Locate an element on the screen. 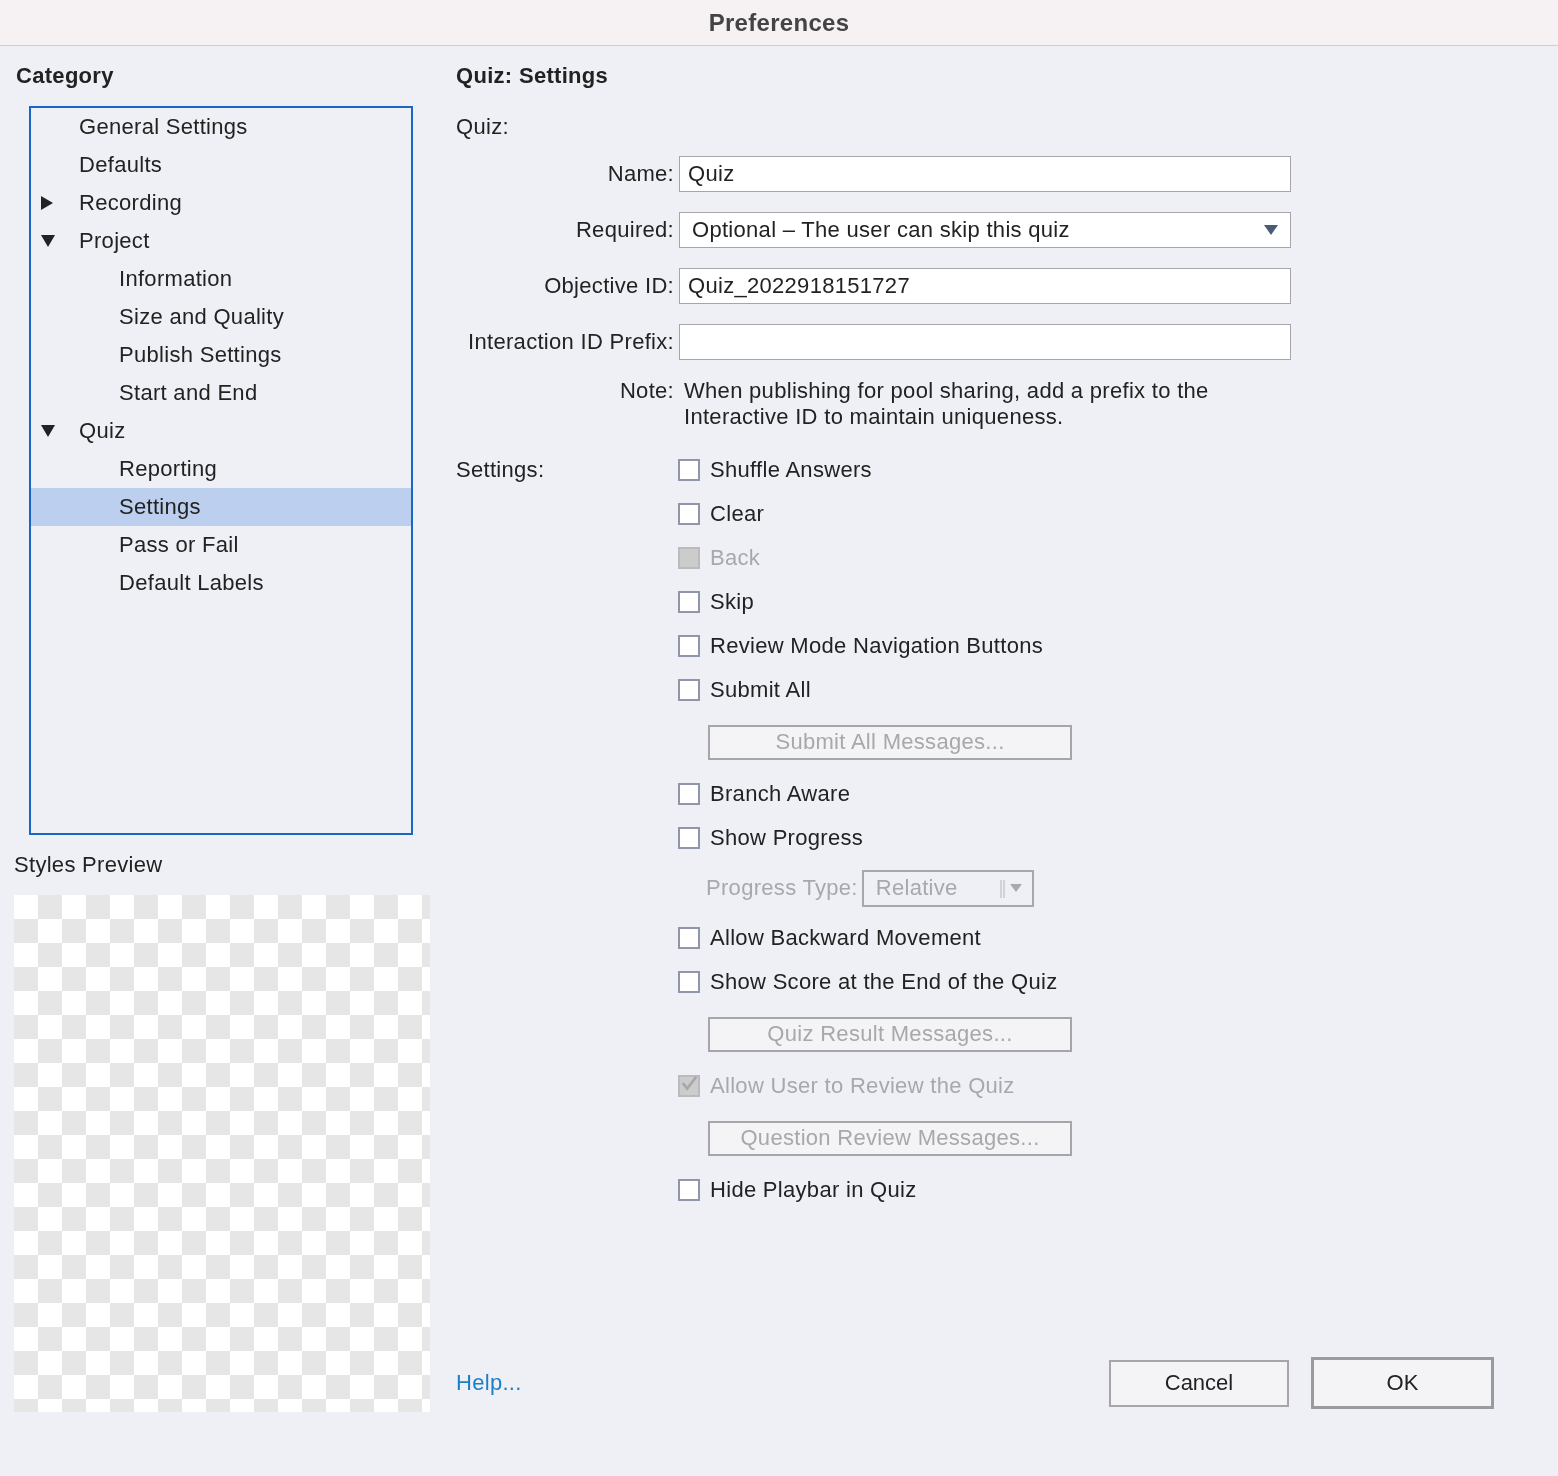 The image size is (1558, 1476). checkbox-label: Submit All is located at coordinates (760, 690).